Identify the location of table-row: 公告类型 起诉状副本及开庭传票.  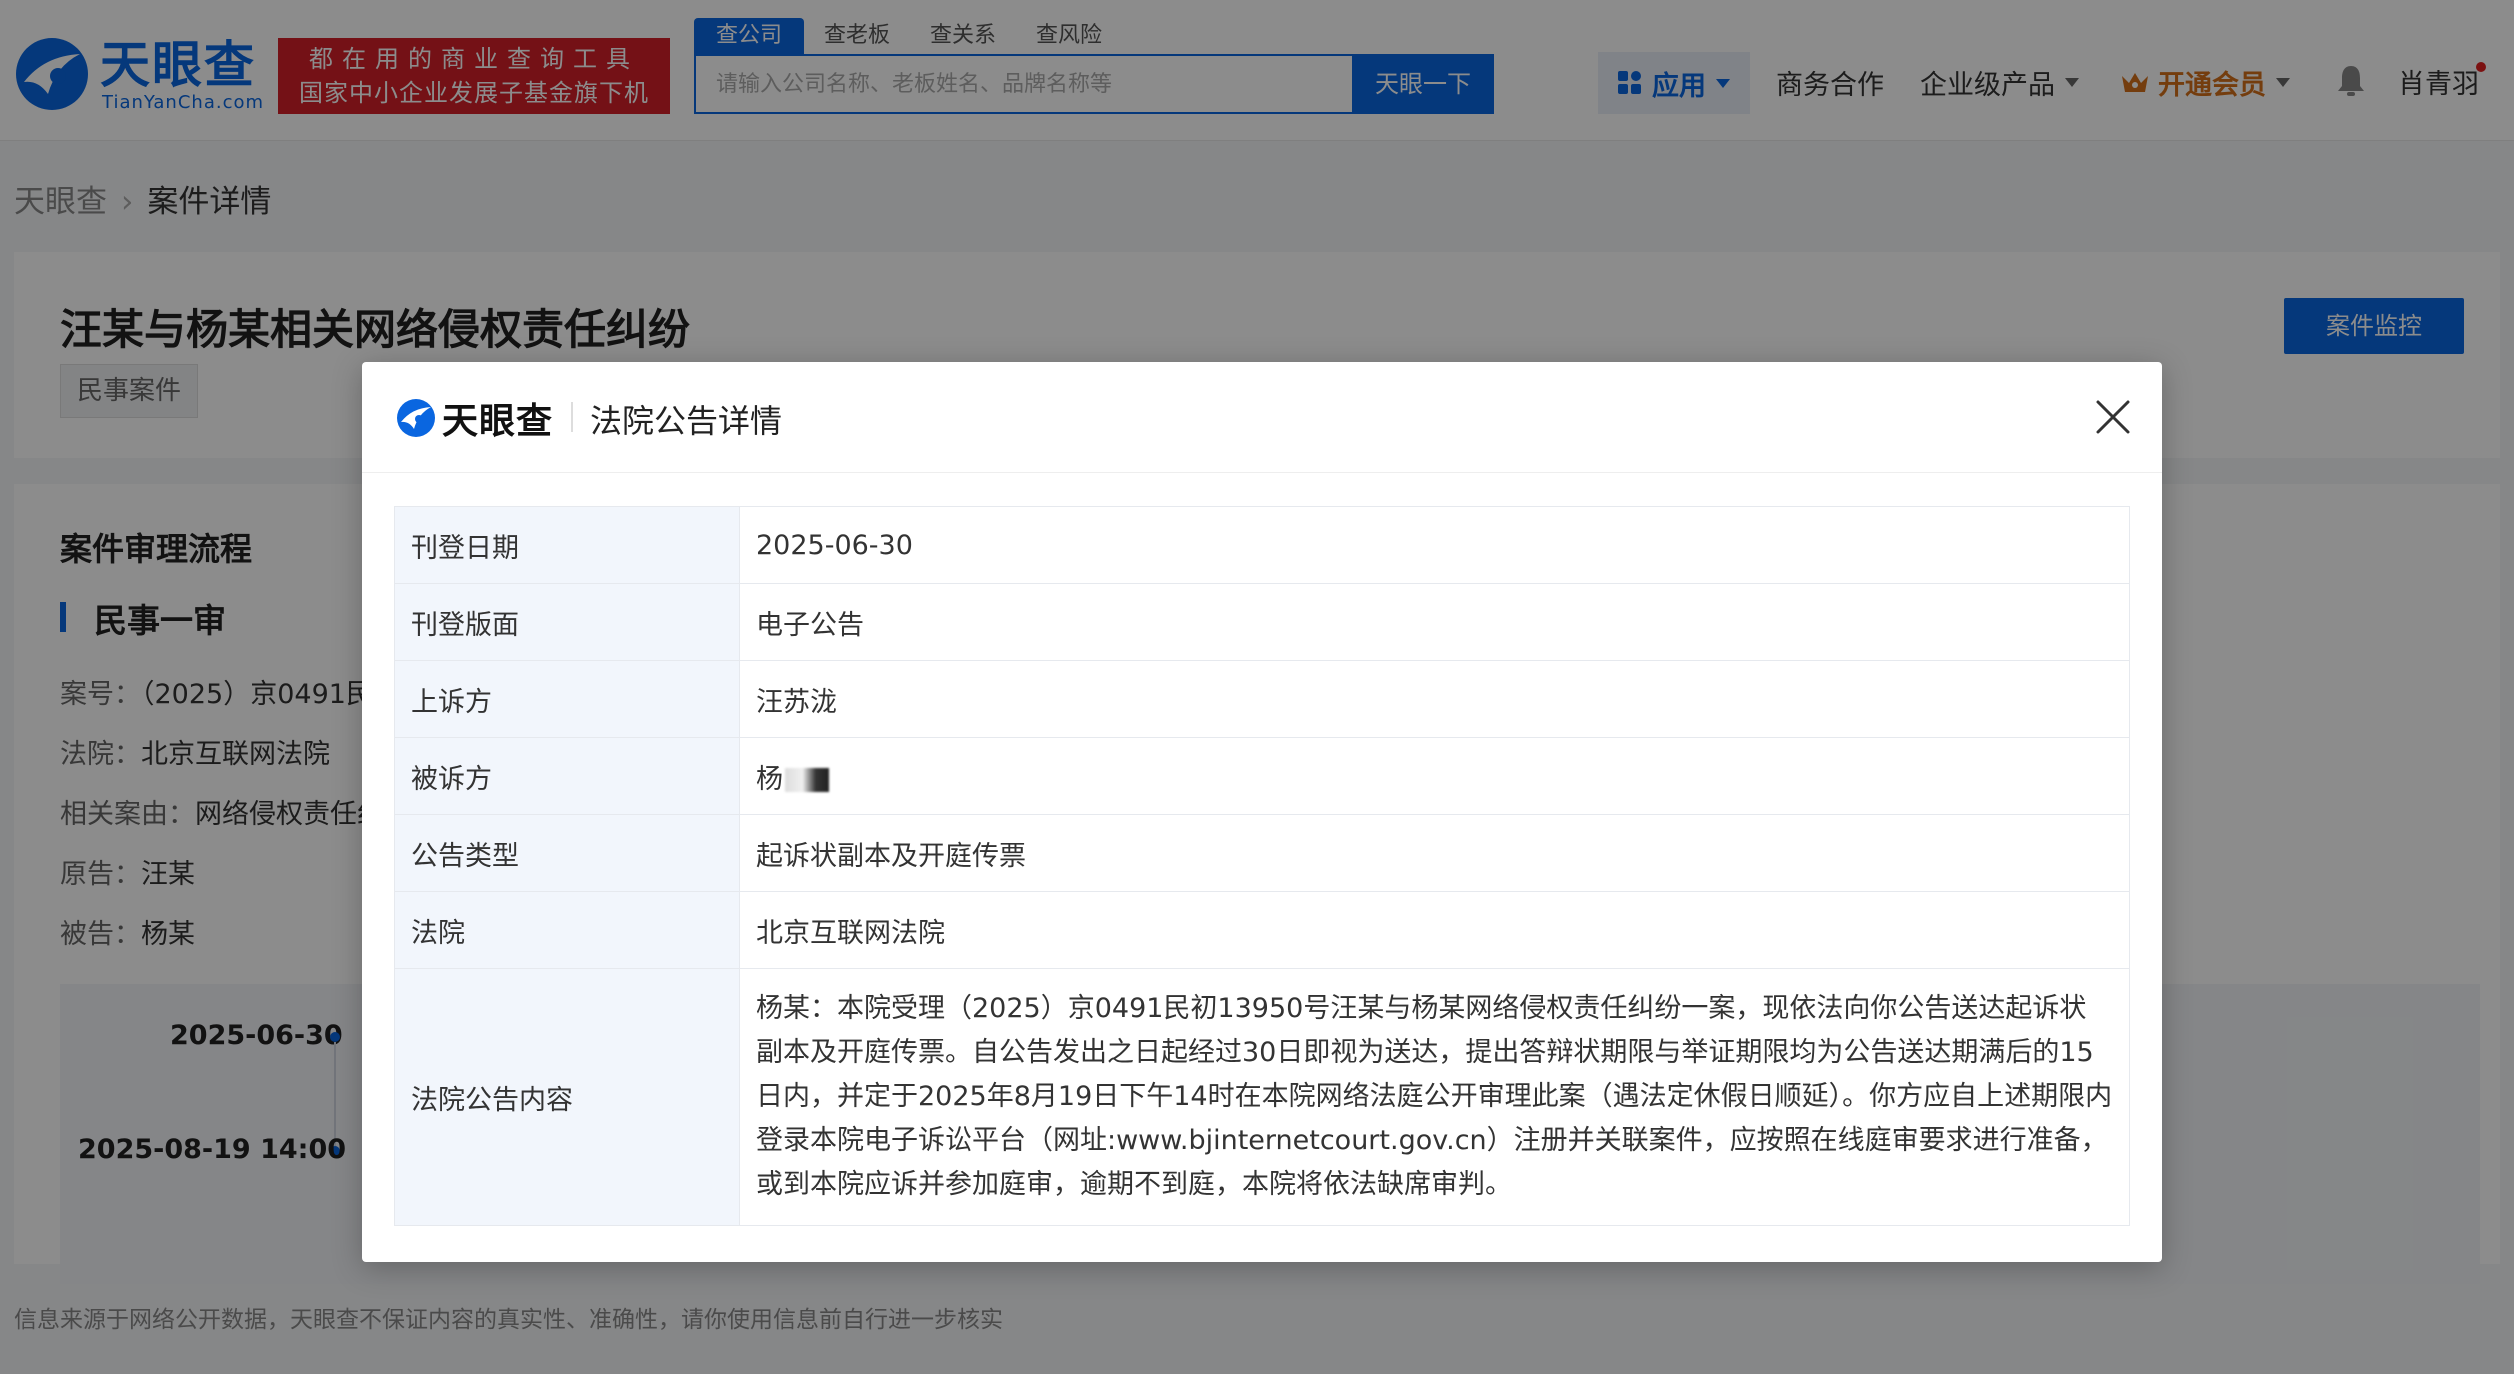
(1262, 853).